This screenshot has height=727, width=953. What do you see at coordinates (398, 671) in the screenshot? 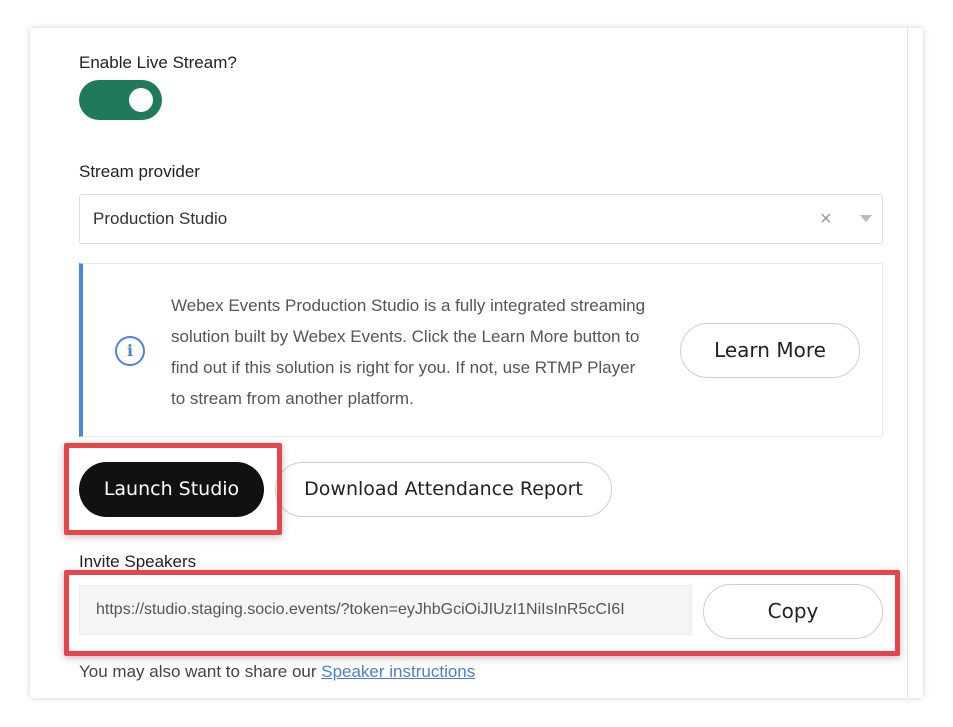
I see `speaker-instructions-link: Speaker instructions` at bounding box center [398, 671].